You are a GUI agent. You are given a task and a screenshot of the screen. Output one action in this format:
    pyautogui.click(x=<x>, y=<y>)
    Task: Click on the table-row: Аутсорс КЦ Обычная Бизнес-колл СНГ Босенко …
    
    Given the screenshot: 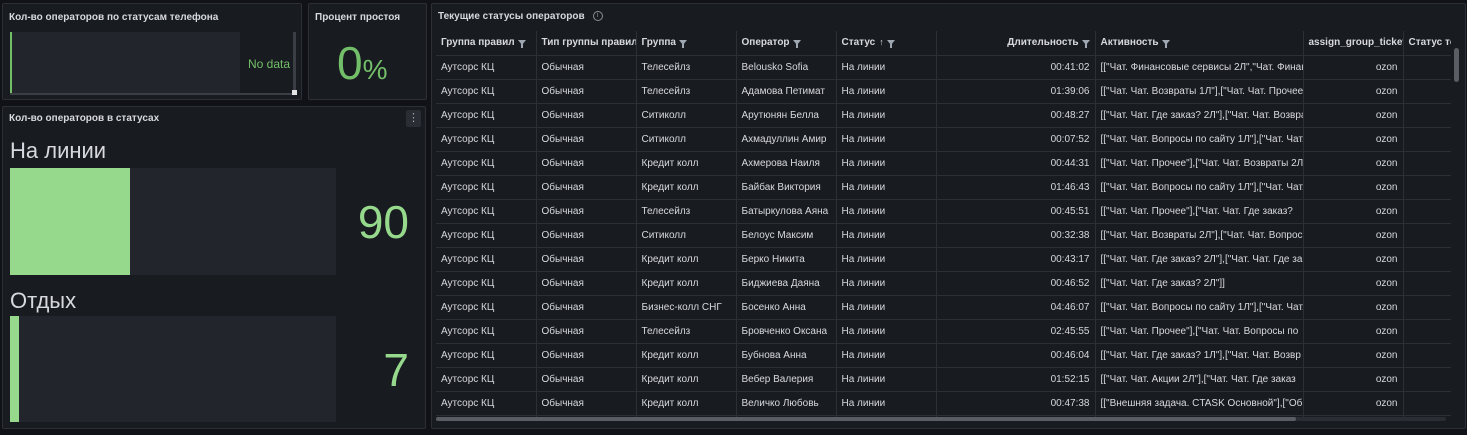 What is the action you would take?
    pyautogui.click(x=943, y=307)
    